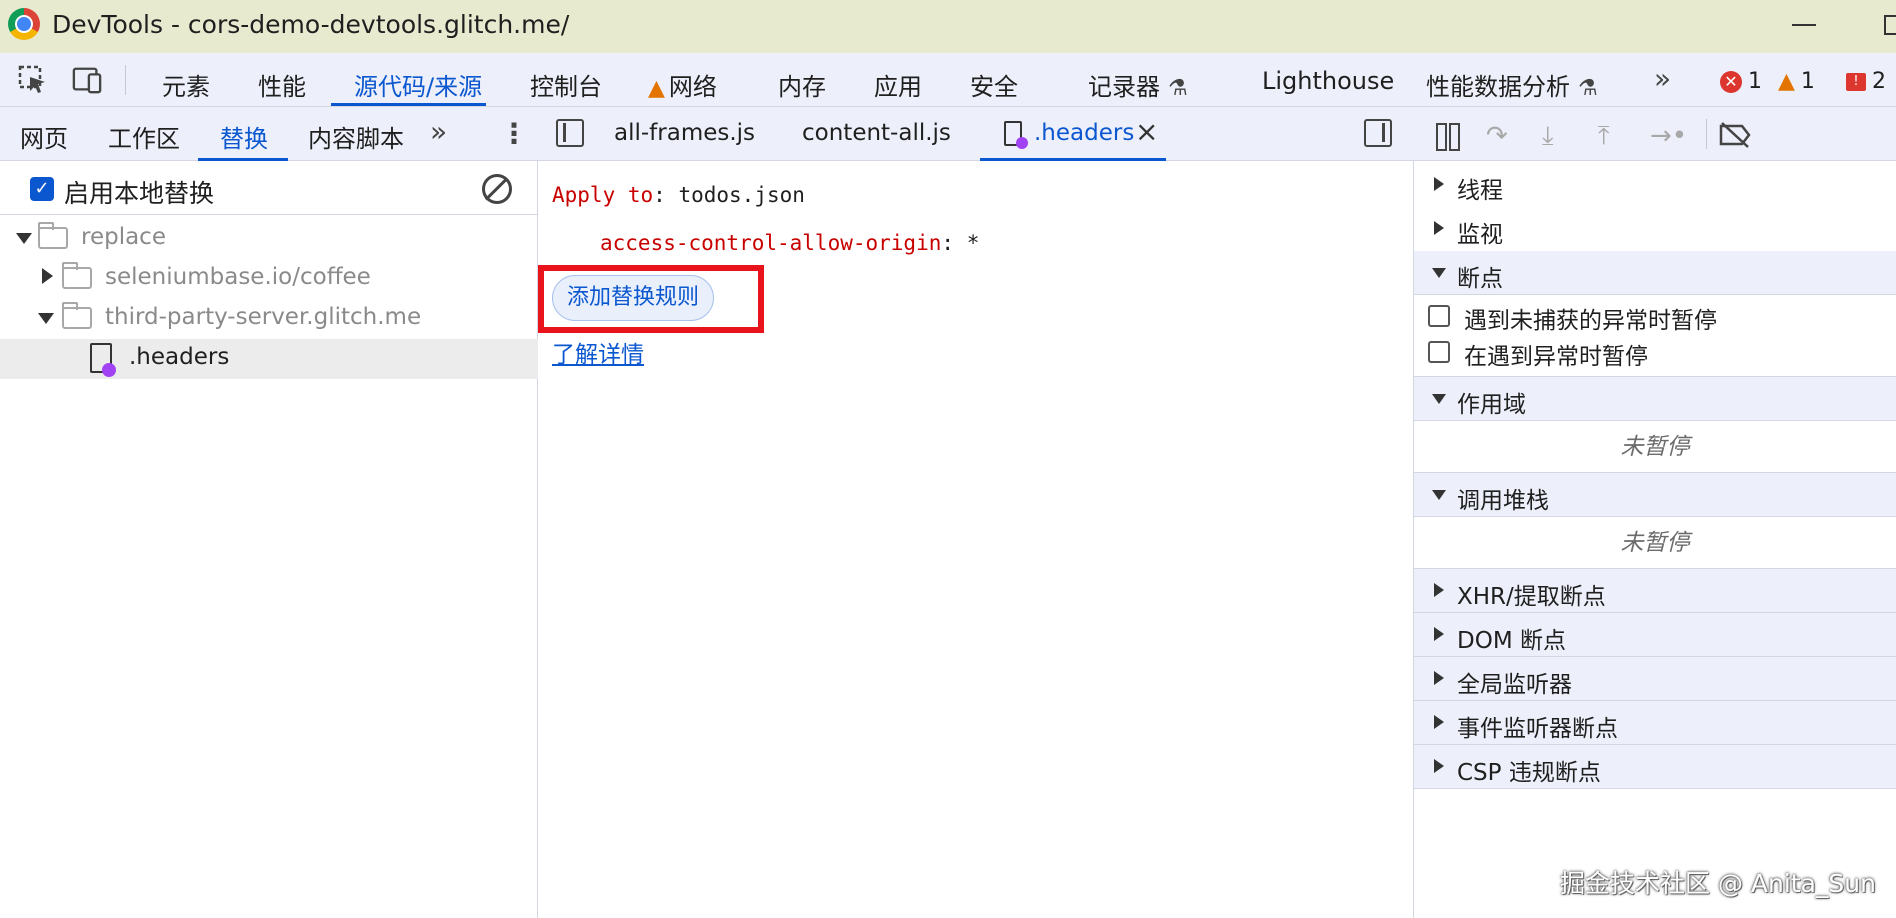  What do you see at coordinates (741, 195) in the screenshot?
I see `apply-to-value: todos.json` at bounding box center [741, 195].